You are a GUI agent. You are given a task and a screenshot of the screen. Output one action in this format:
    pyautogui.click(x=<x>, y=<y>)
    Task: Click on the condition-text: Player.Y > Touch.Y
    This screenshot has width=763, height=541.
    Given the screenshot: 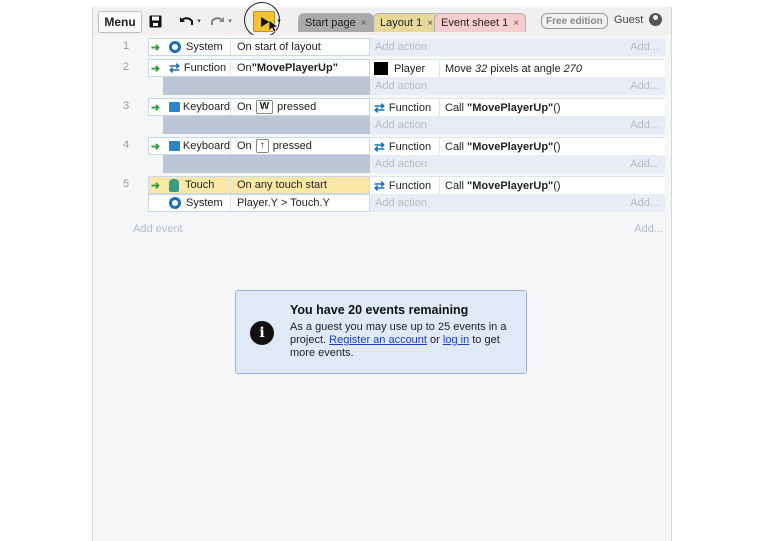 What is the action you would take?
    pyautogui.click(x=283, y=203)
    